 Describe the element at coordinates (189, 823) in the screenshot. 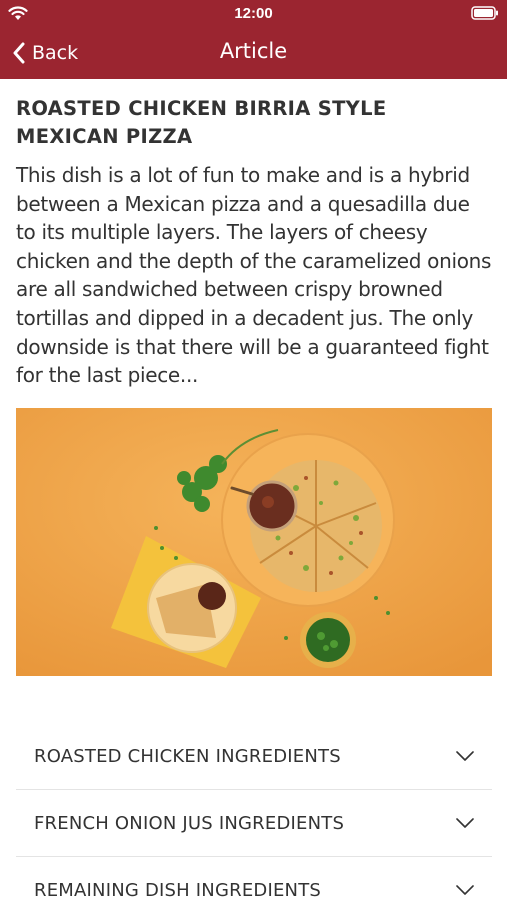

I see `section-label: FRENCH ONION JUS INGREDIENTS` at that location.